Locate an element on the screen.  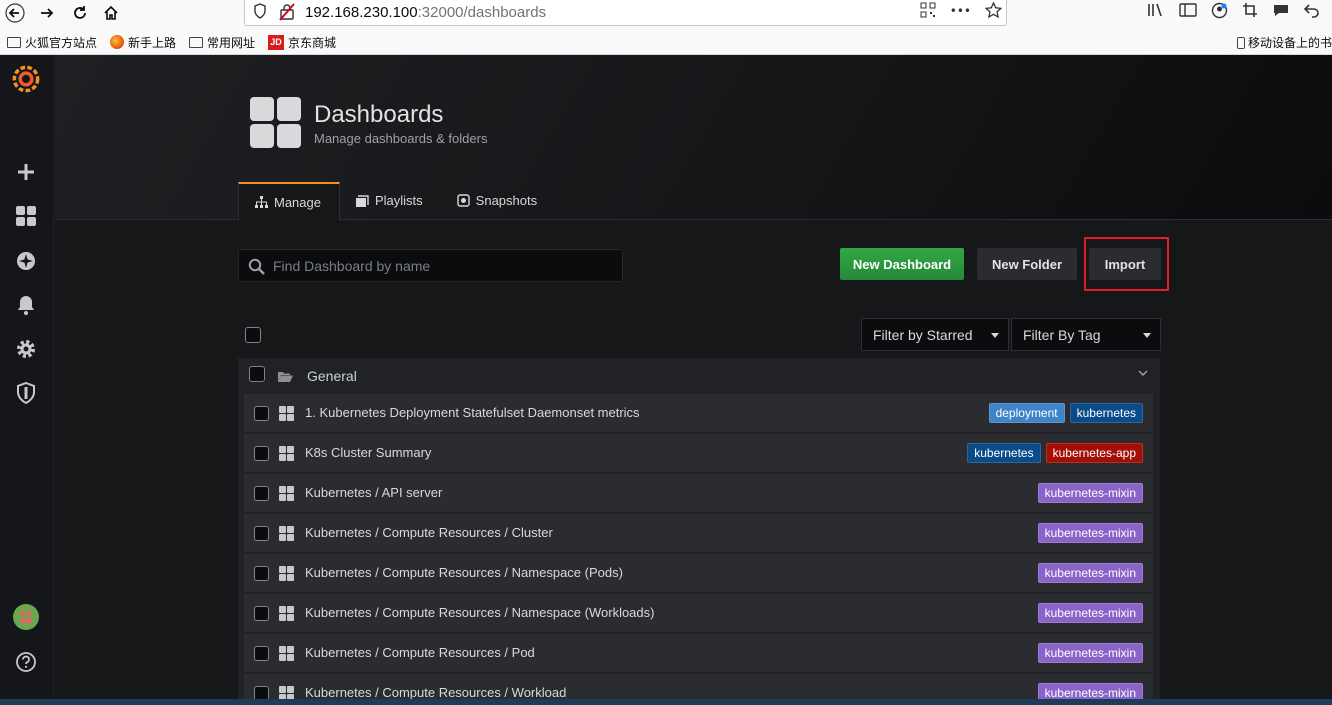
bookmark-item: 新手上路 is located at coordinates (143, 42).